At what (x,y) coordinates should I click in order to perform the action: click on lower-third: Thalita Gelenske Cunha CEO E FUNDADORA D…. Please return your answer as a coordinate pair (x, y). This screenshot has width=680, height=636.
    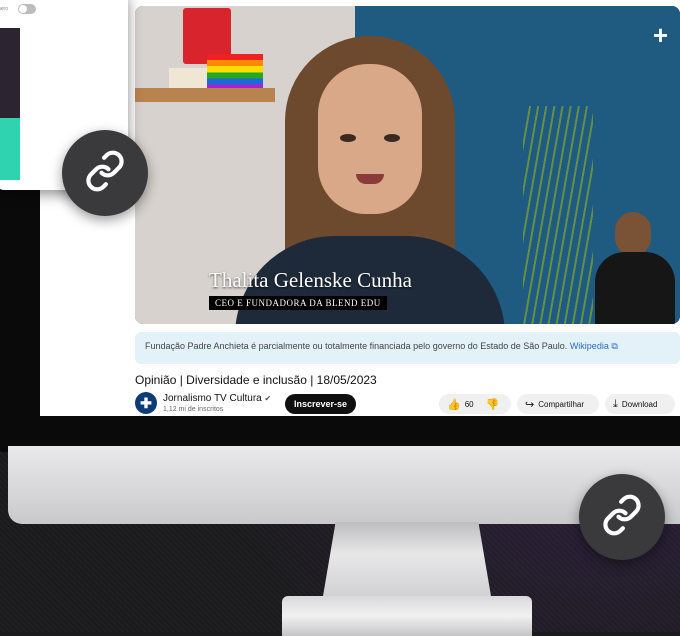
    Looking at the image, I should click on (310, 289).